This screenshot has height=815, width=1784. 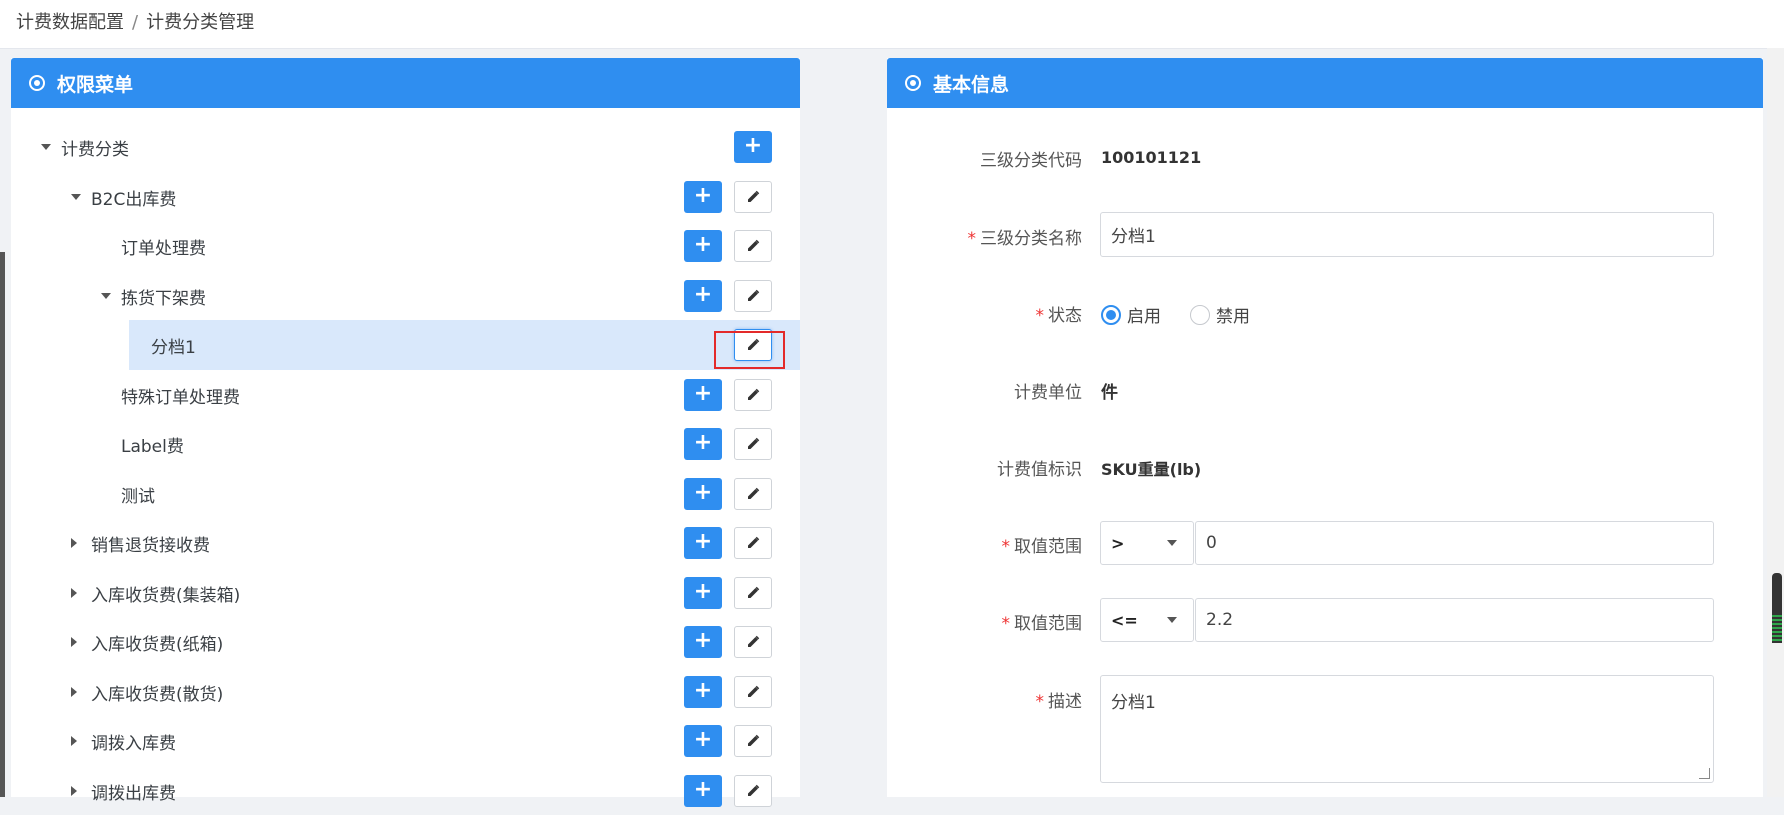 I want to click on tree-node-label: 入库收货费(散货), so click(x=157, y=692).